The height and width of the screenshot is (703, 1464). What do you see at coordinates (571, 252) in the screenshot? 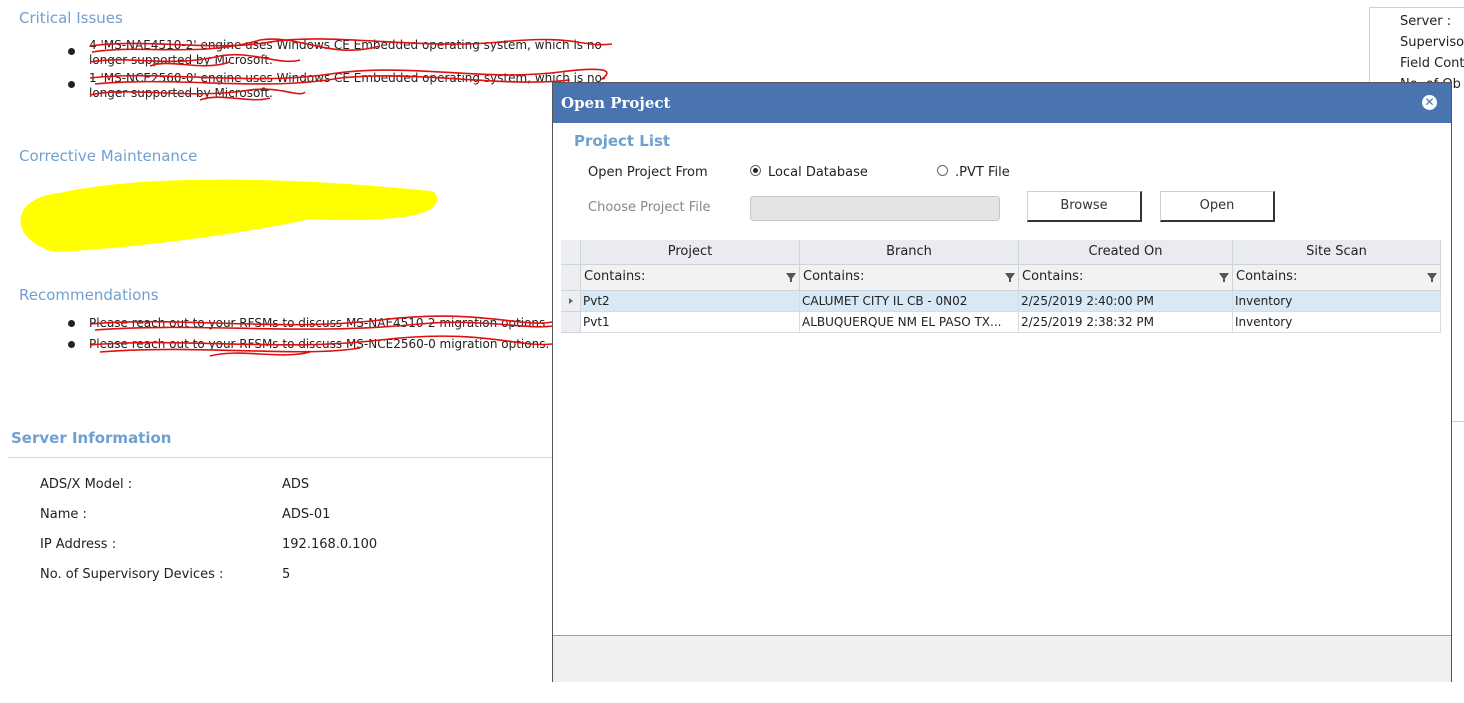
I see `row-indicator-header` at bounding box center [571, 252].